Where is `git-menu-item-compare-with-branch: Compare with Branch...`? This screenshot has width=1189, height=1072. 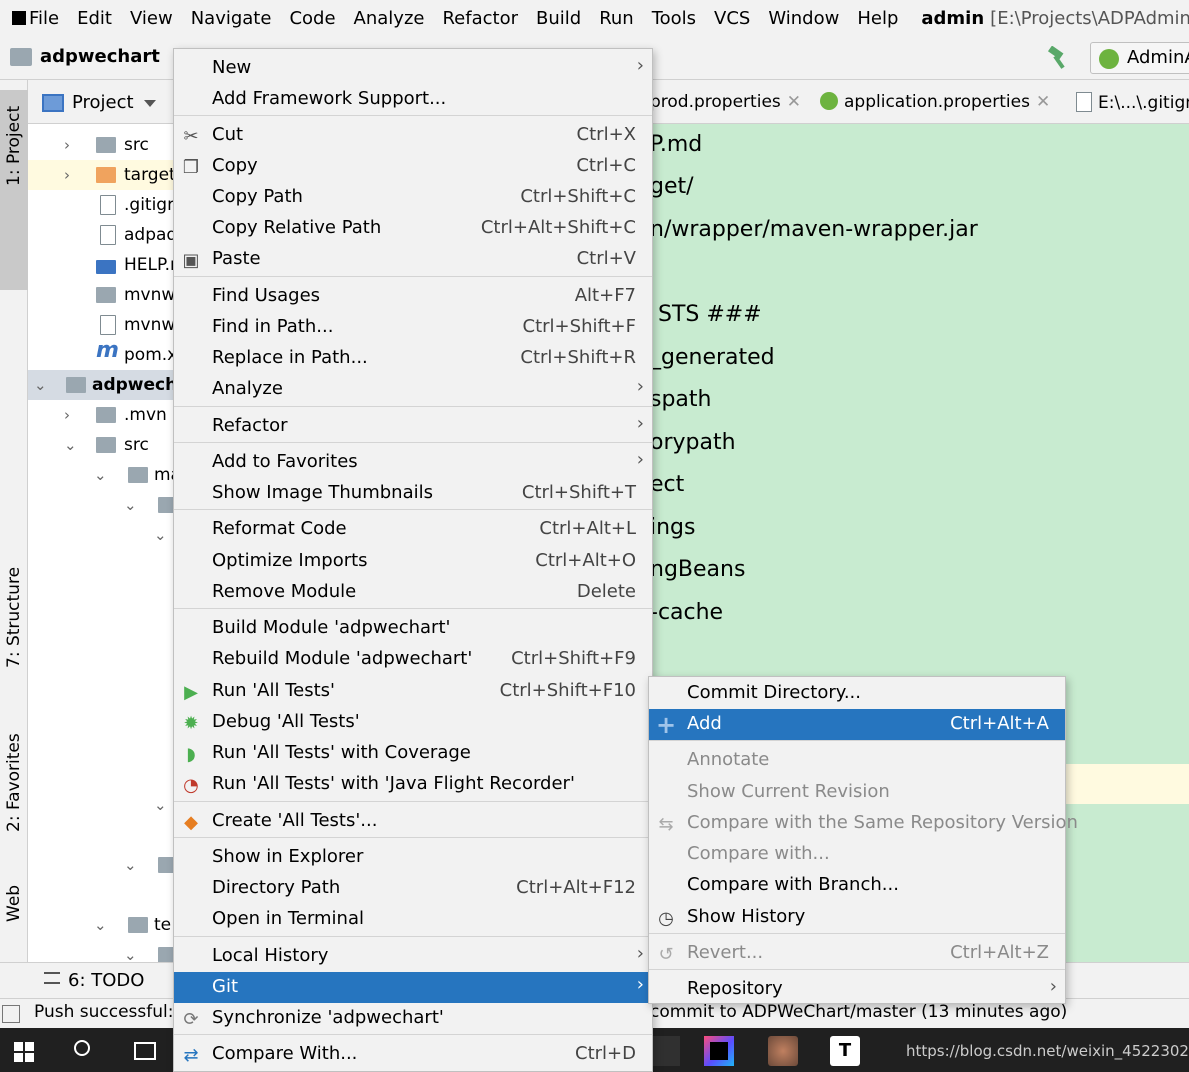 git-menu-item-compare-with-branch: Compare with Branch... is located at coordinates (857, 885).